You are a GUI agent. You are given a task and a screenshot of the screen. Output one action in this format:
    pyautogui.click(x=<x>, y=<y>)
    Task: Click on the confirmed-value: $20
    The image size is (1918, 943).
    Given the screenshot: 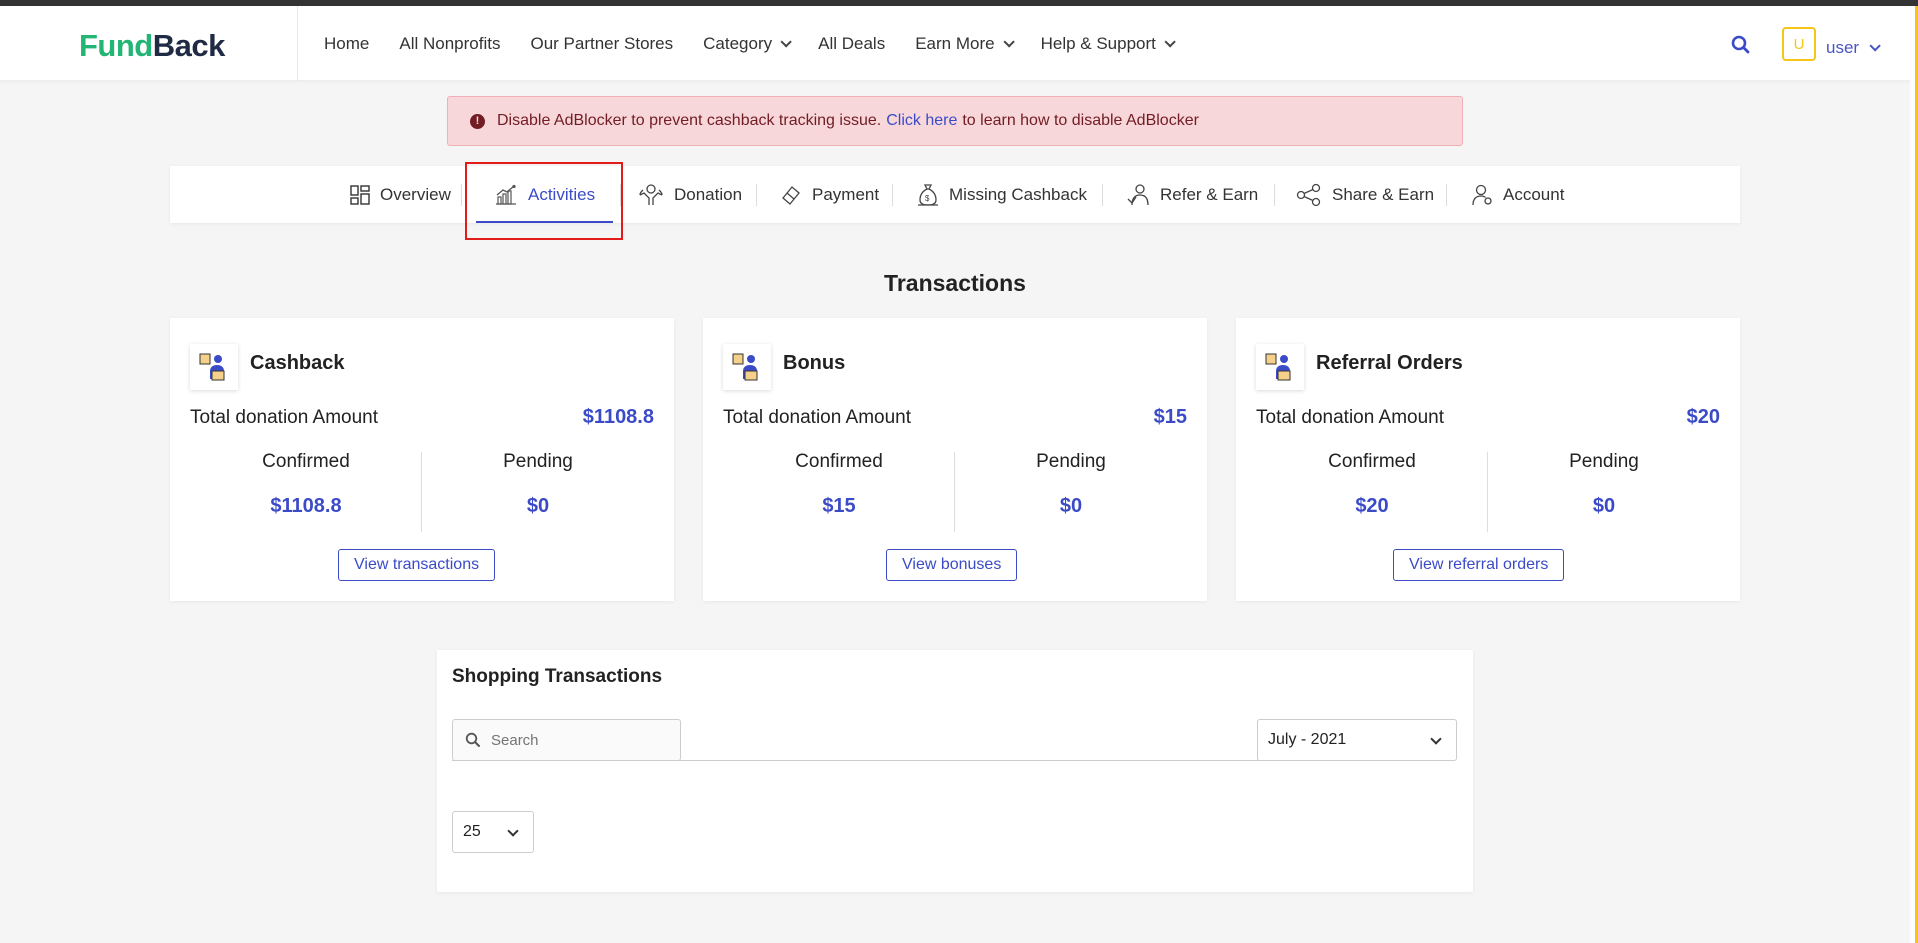 What is the action you would take?
    pyautogui.click(x=1372, y=506)
    